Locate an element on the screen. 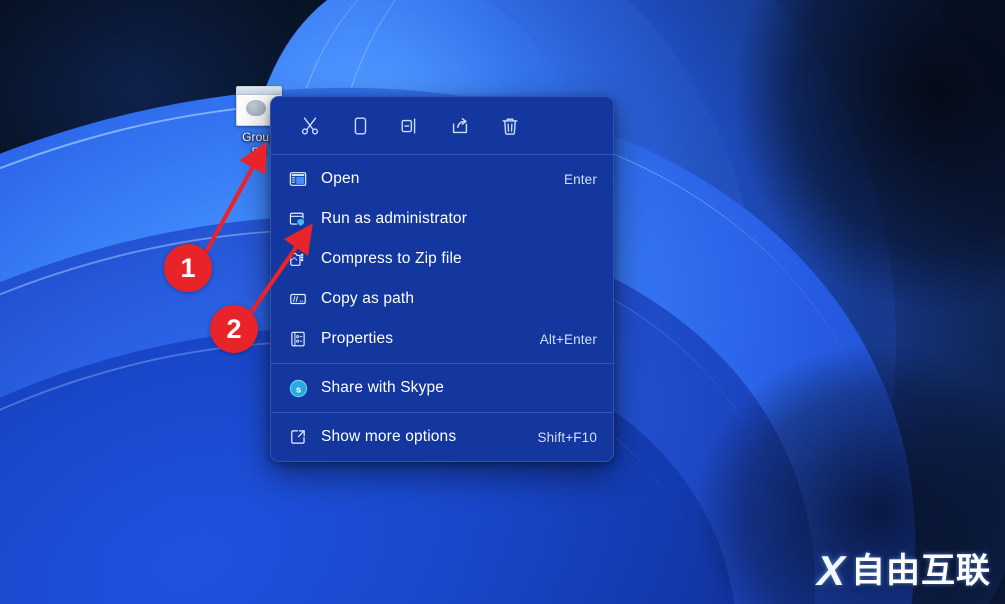  scissors-icon is located at coordinates (310, 126).